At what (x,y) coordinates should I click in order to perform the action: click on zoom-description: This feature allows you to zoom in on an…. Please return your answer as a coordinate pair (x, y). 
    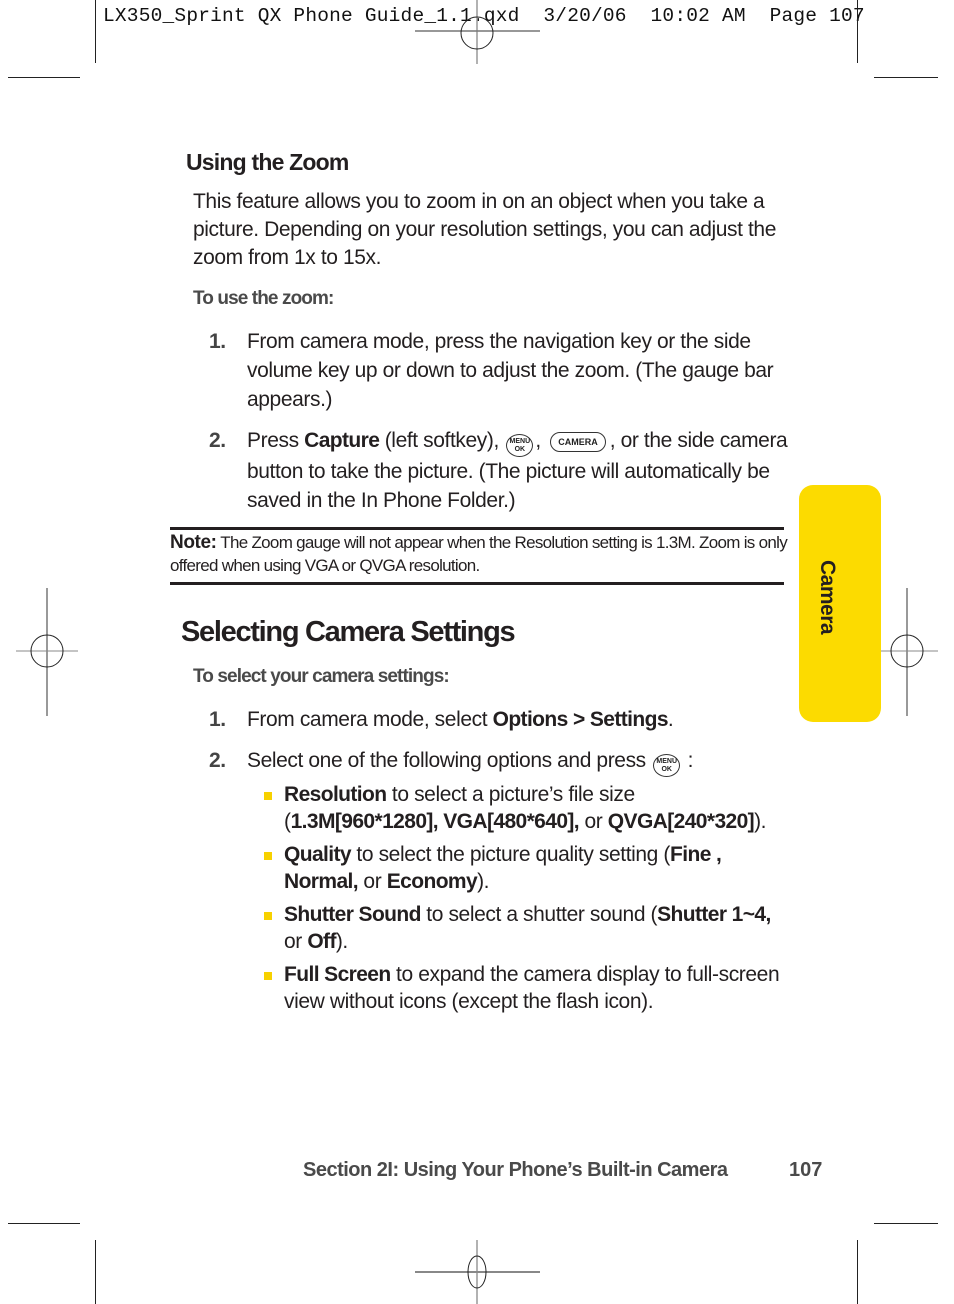
    Looking at the image, I should click on (484, 229).